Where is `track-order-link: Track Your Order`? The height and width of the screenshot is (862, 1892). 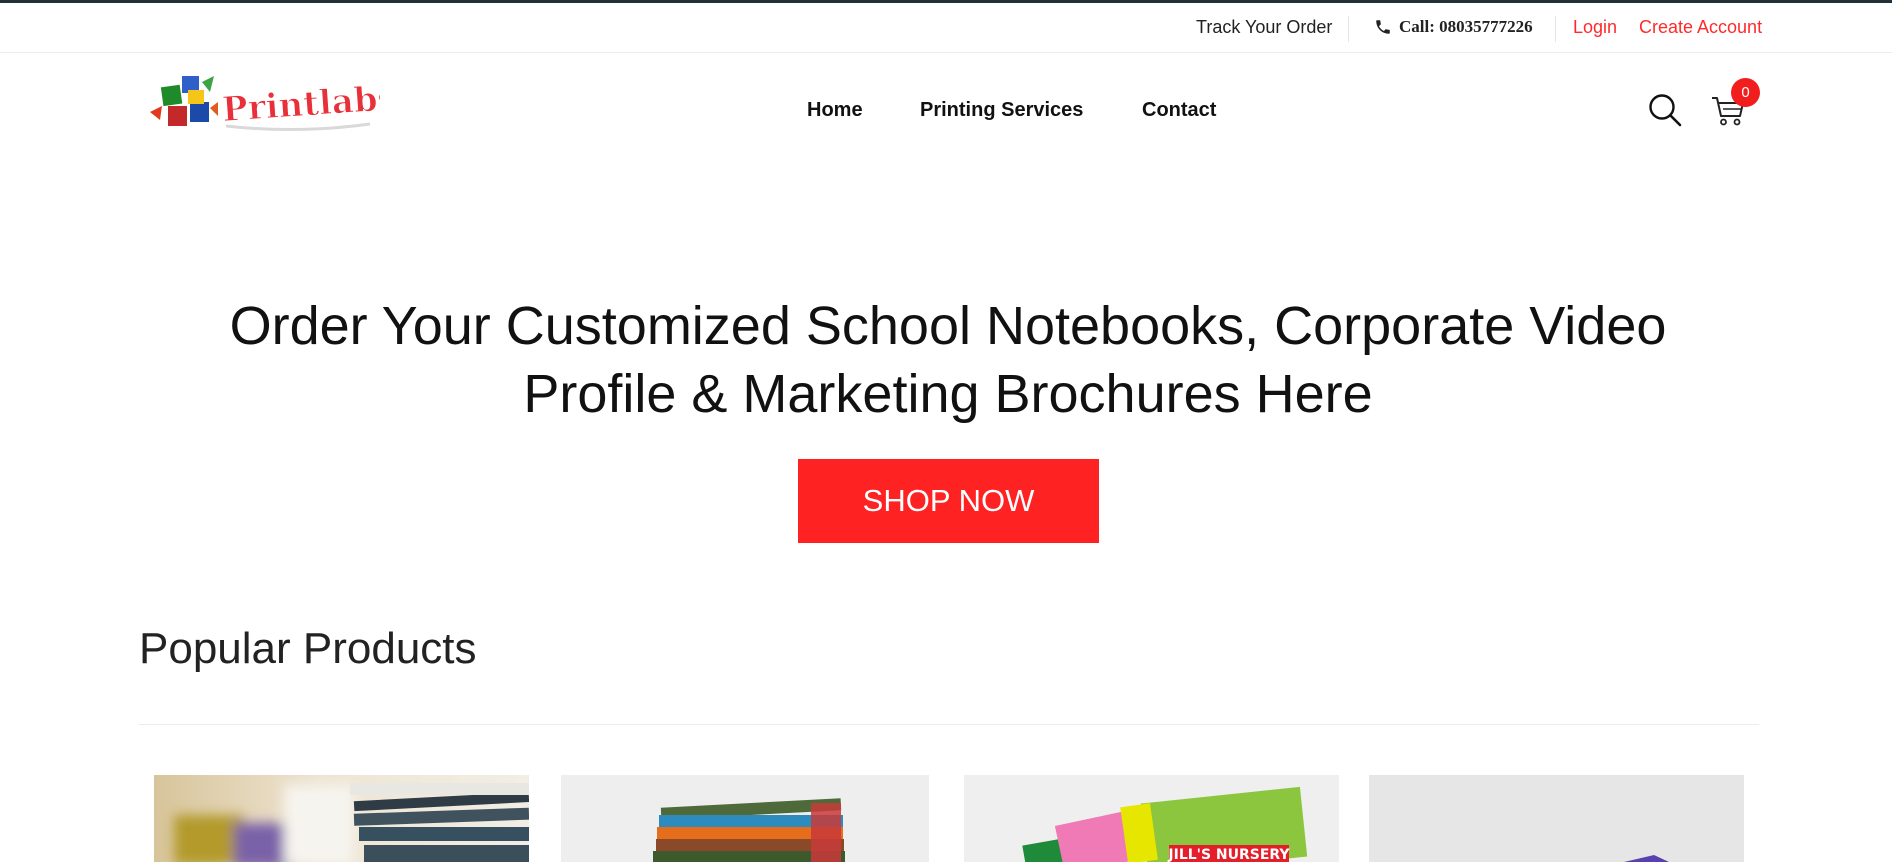
track-order-link: Track Your Order is located at coordinates (1264, 27).